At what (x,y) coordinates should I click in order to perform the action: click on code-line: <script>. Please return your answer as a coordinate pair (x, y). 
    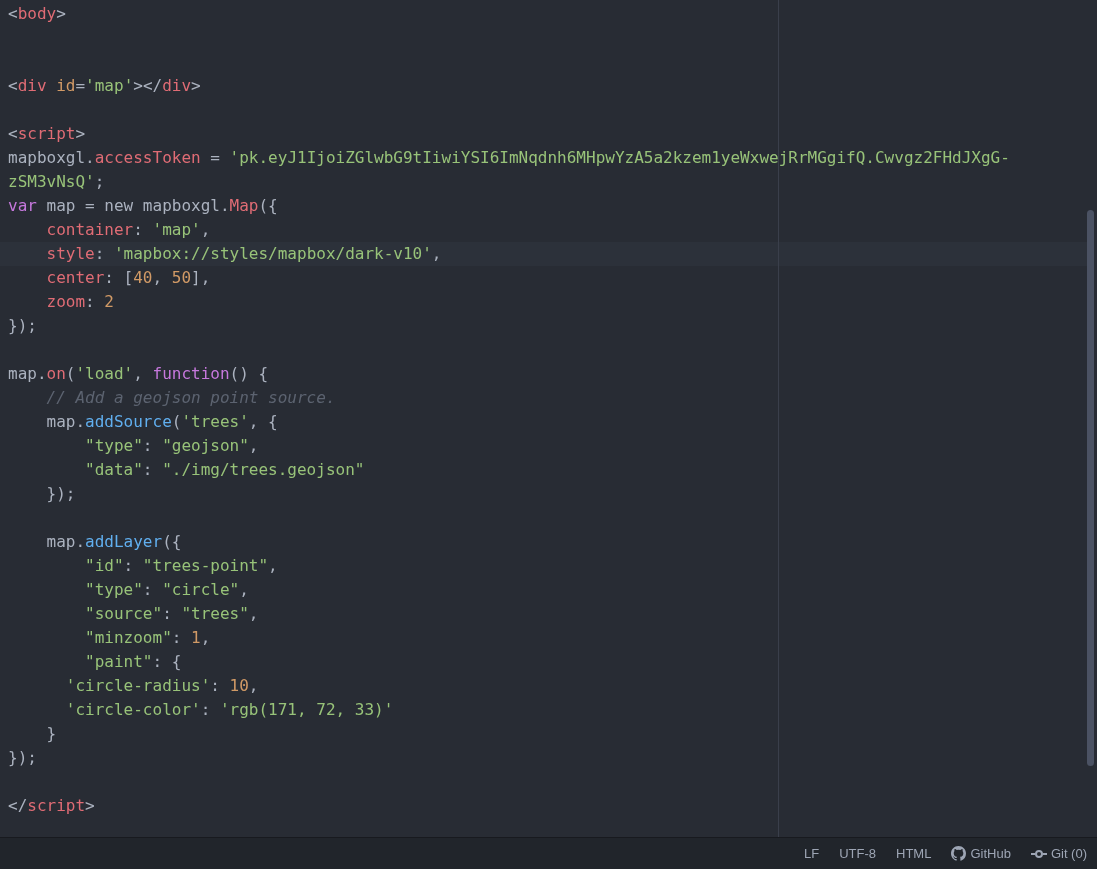
    Looking at the image, I should click on (46, 134).